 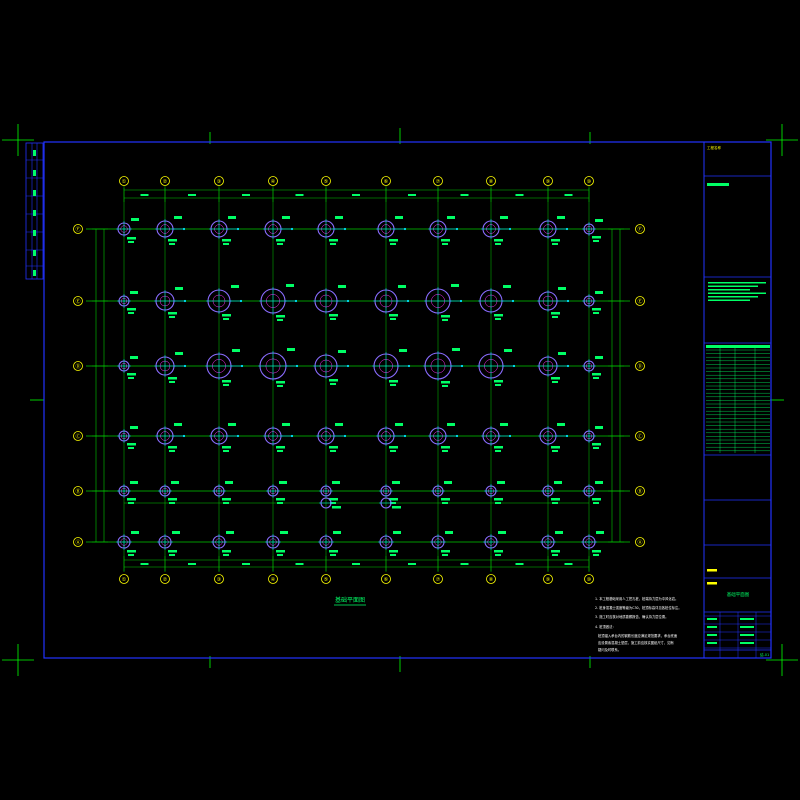 What do you see at coordinates (589, 181) in the screenshot?
I see `axis-bubble: ⑩` at bounding box center [589, 181].